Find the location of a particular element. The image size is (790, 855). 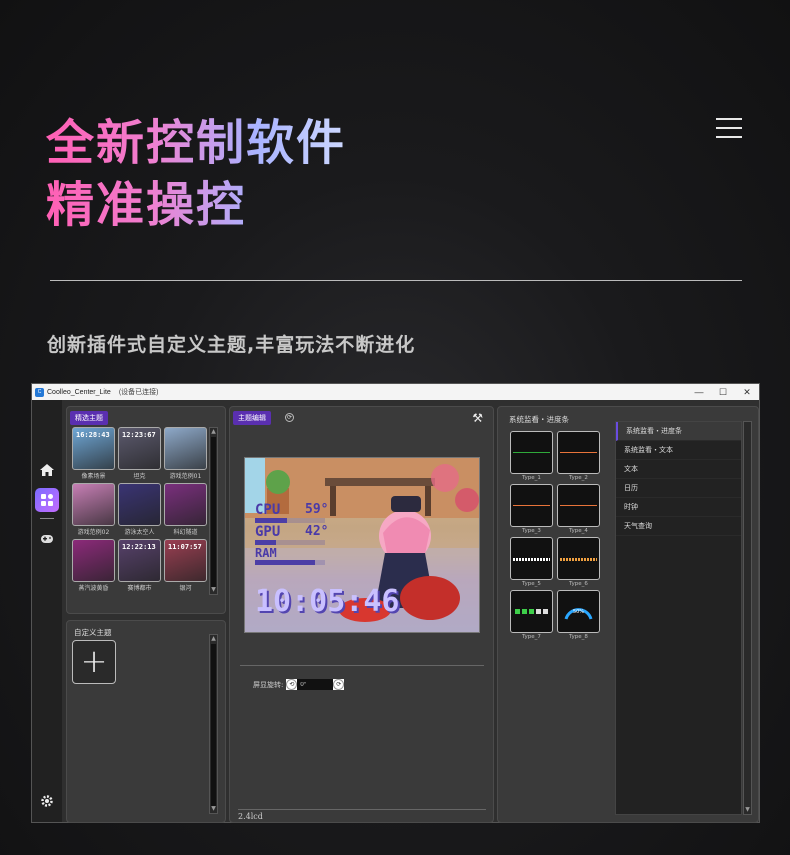

theme-caption: 坦克 is located at coordinates (139, 476).